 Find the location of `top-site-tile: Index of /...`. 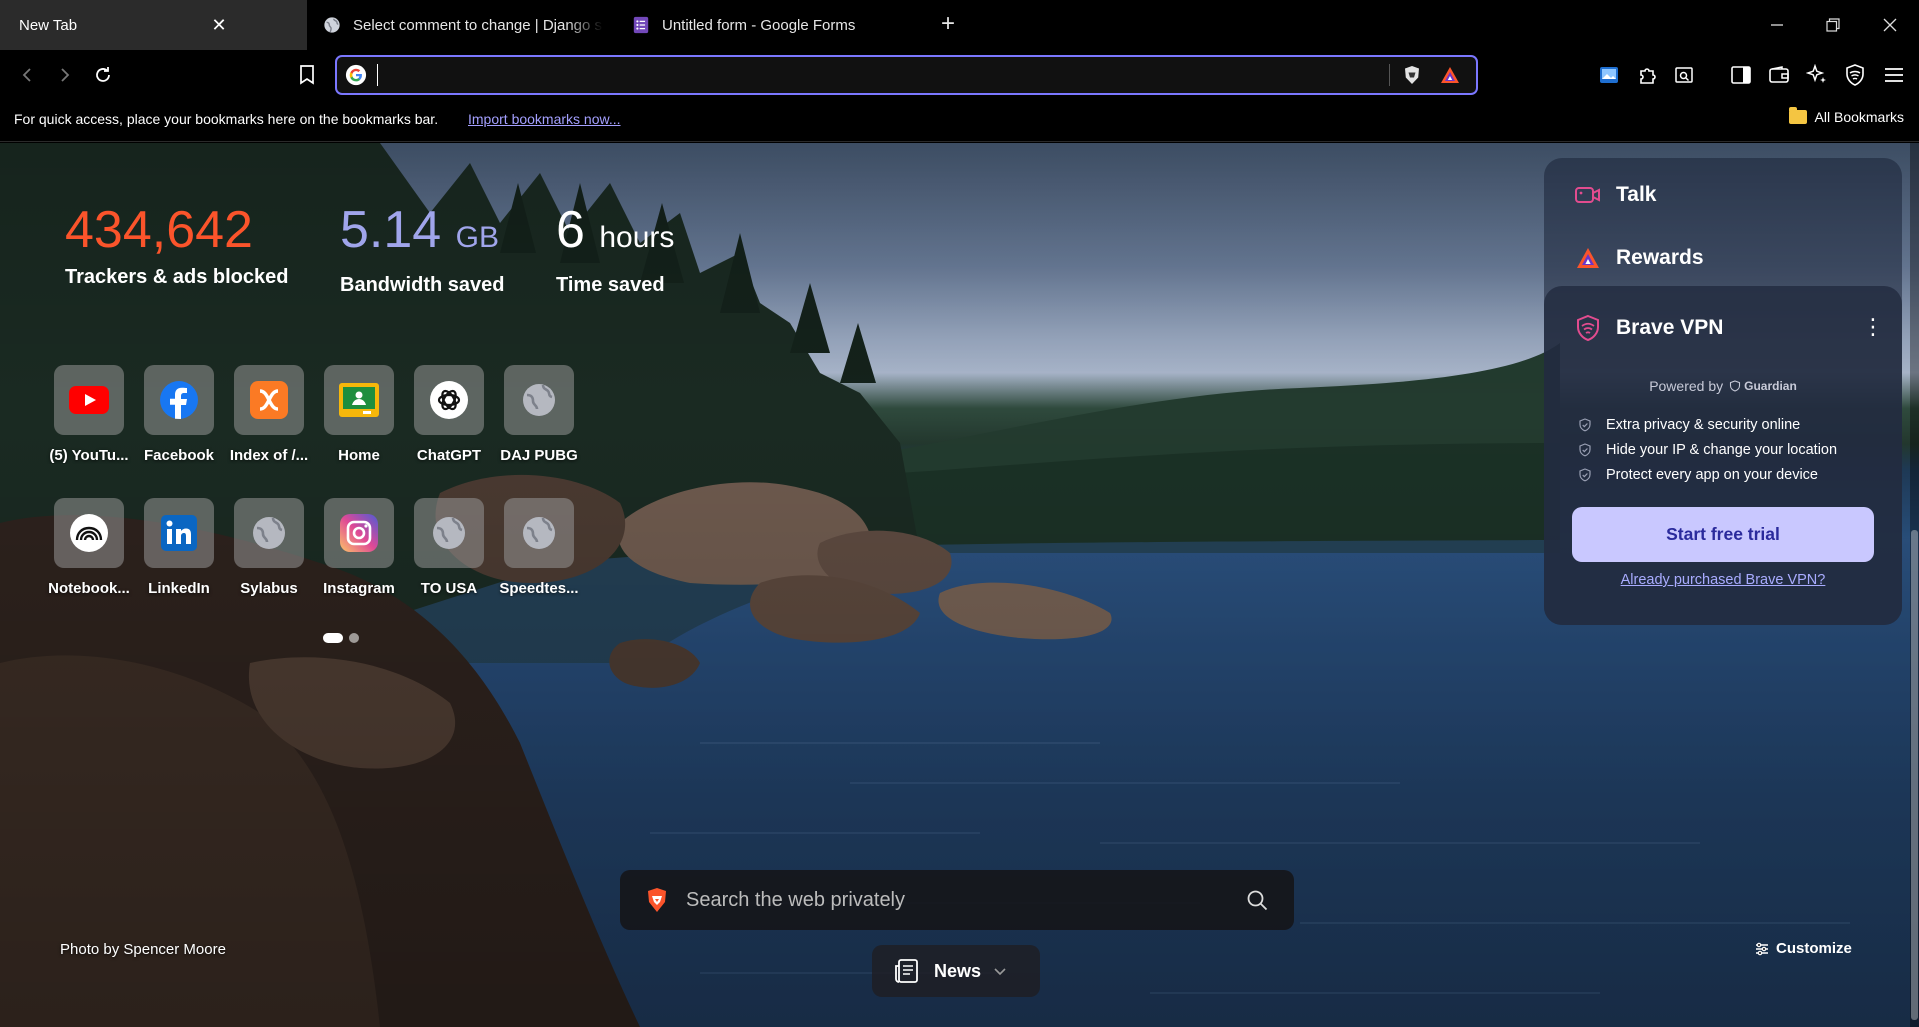

top-site-tile: Index of /... is located at coordinates (269, 414).